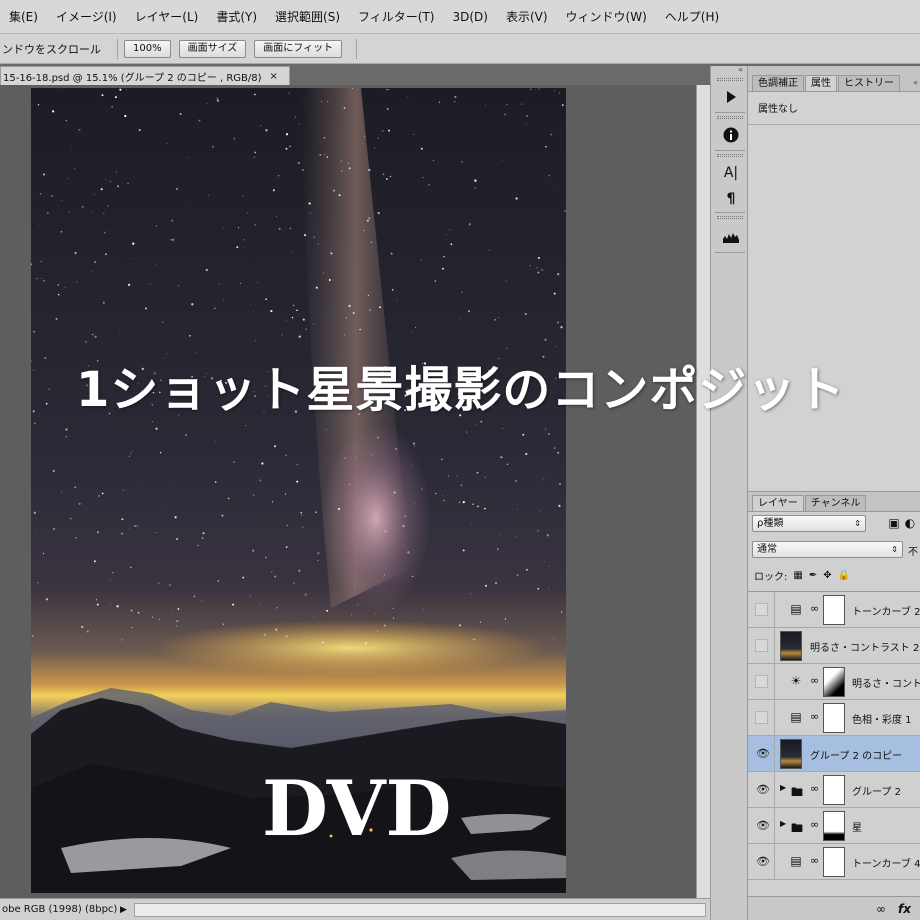 Image resolution: width=920 pixels, height=920 pixels. I want to click on layer-row-brightness: ☀ ∞ 明るさ・コントラ, so click(834, 682).